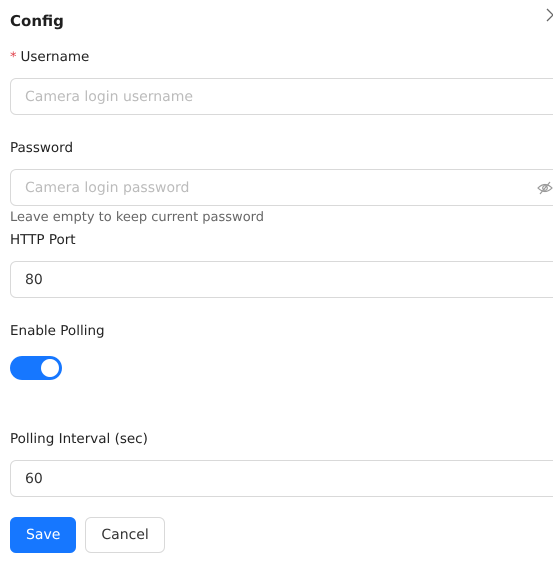 The width and height of the screenshot is (553, 576). Describe the element at coordinates (36, 368) in the screenshot. I see `toggle-switch` at that location.